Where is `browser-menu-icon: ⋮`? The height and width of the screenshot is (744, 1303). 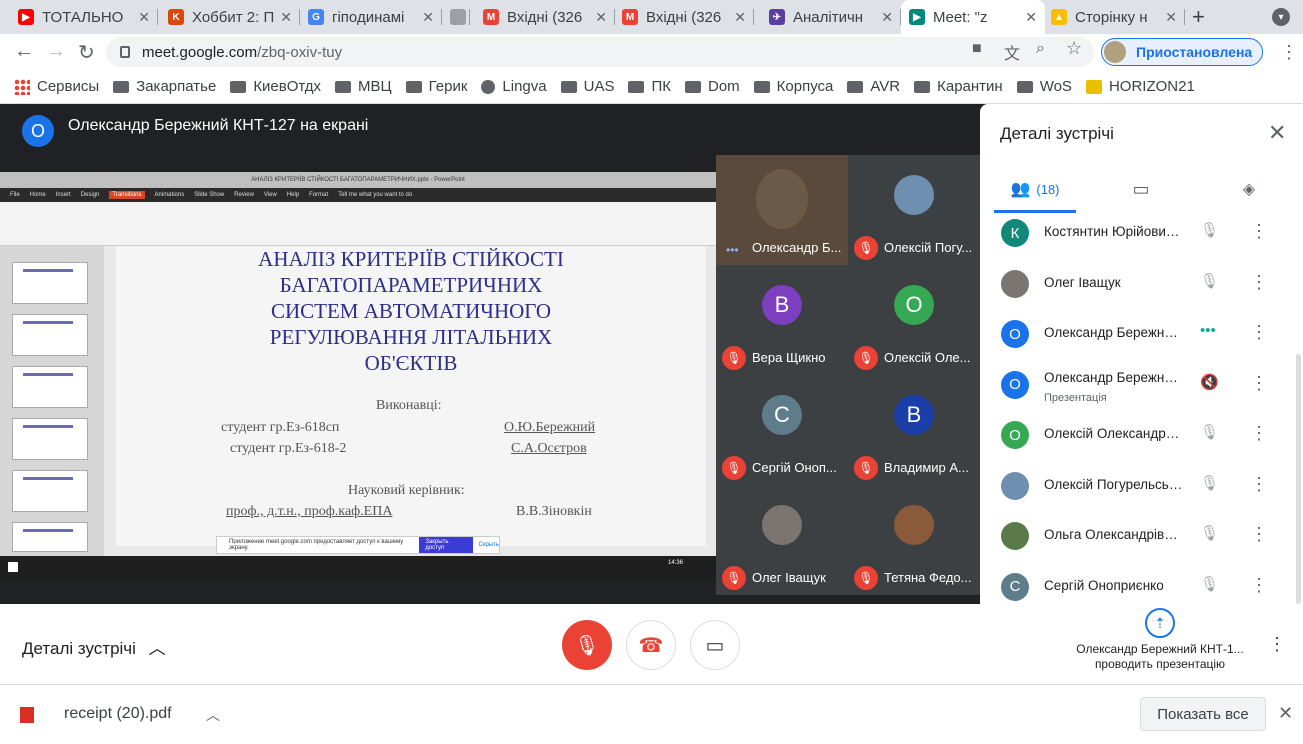 browser-menu-icon: ⋮ is located at coordinates (1289, 52).